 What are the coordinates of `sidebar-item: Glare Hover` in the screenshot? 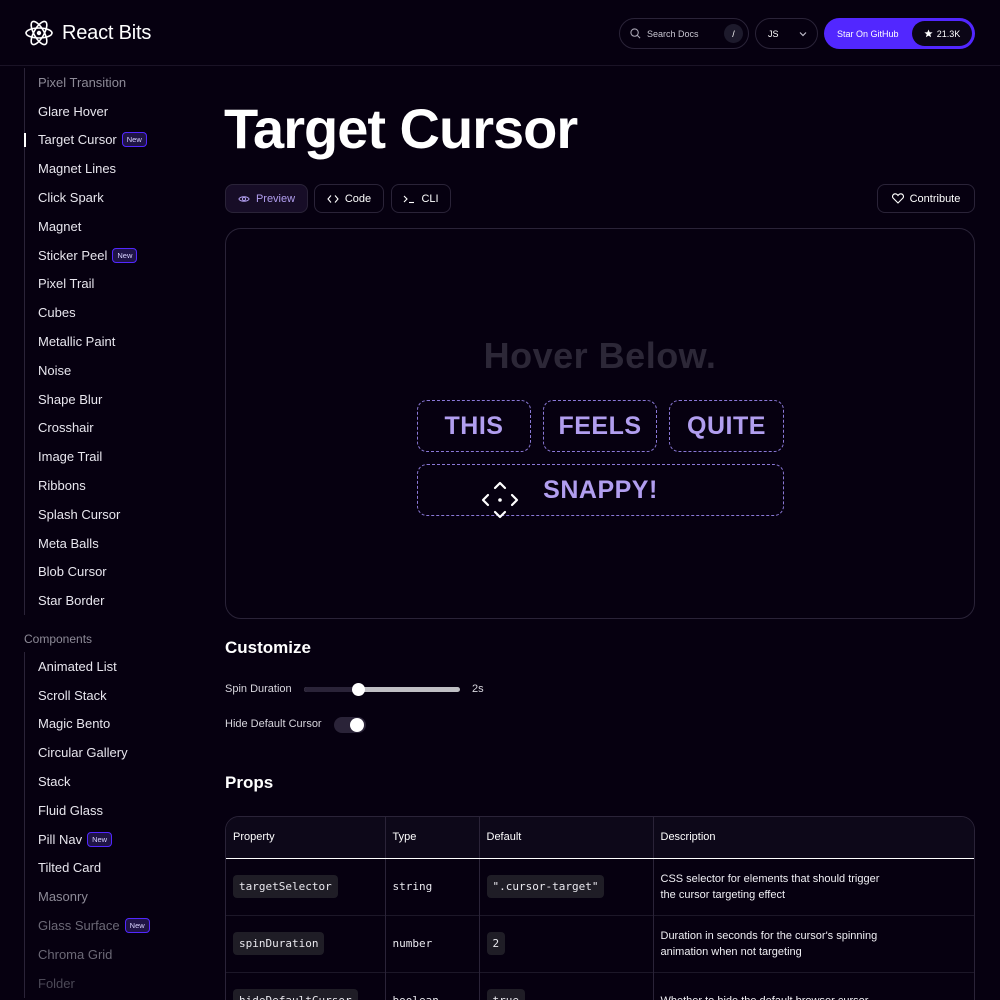 It's located at (86, 111).